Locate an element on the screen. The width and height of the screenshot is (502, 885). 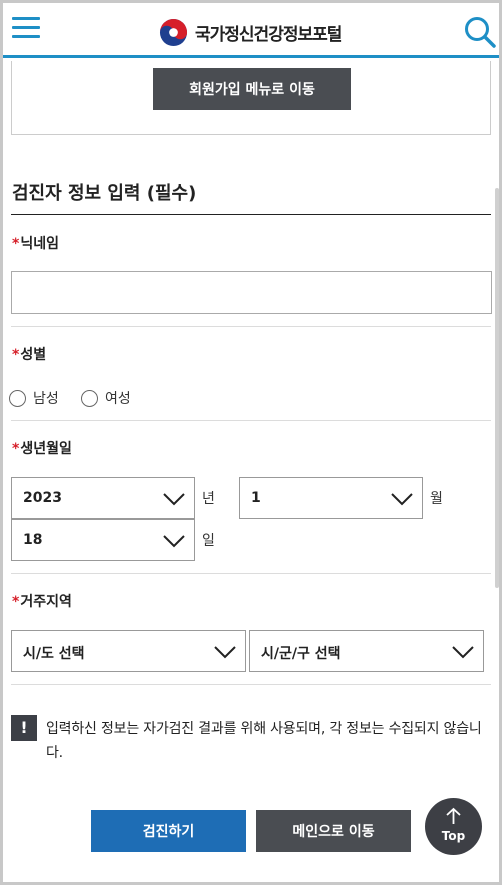
scroll-top-button: Top is located at coordinates (453, 826).